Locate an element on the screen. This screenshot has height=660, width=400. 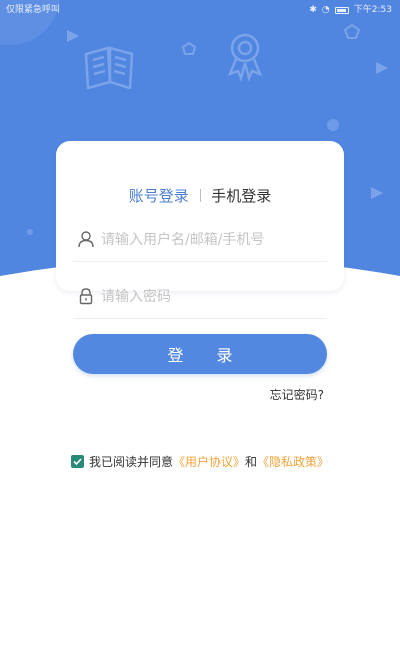
password-input is located at coordinates (211, 297).